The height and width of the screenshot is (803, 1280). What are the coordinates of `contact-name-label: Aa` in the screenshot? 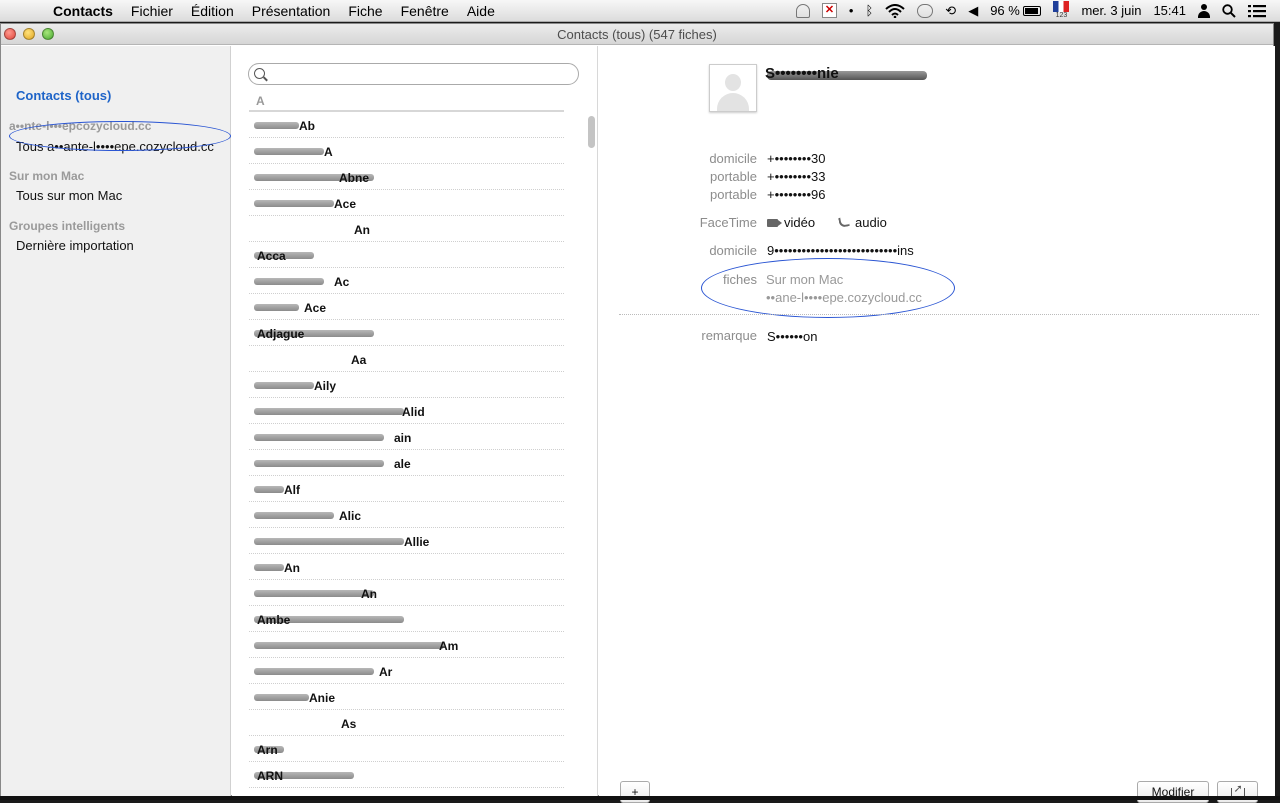 It's located at (359, 360).